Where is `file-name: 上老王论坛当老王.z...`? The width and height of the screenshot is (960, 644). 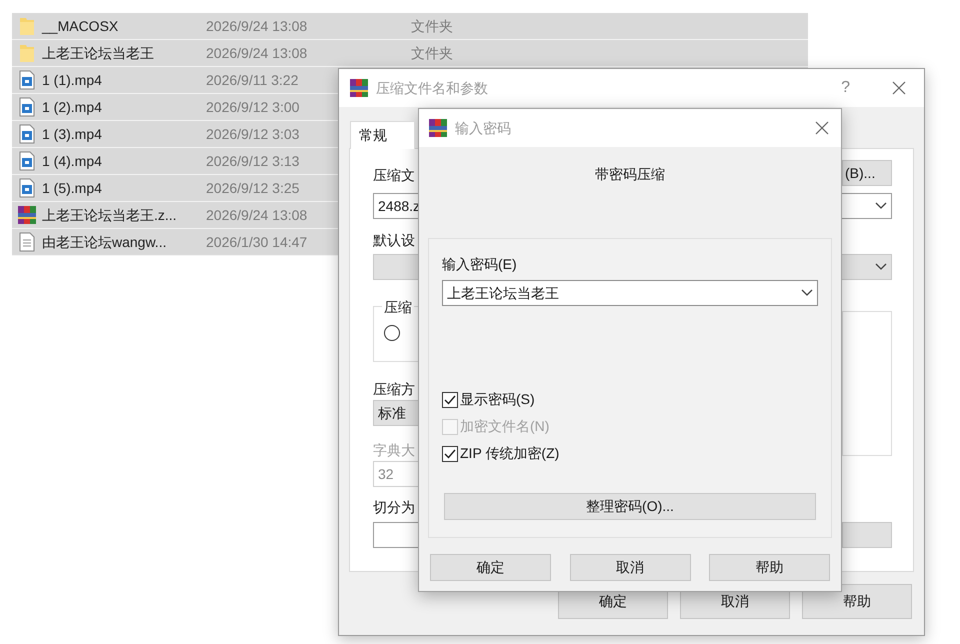
file-name: 上老王论坛当老王.z... is located at coordinates (109, 214).